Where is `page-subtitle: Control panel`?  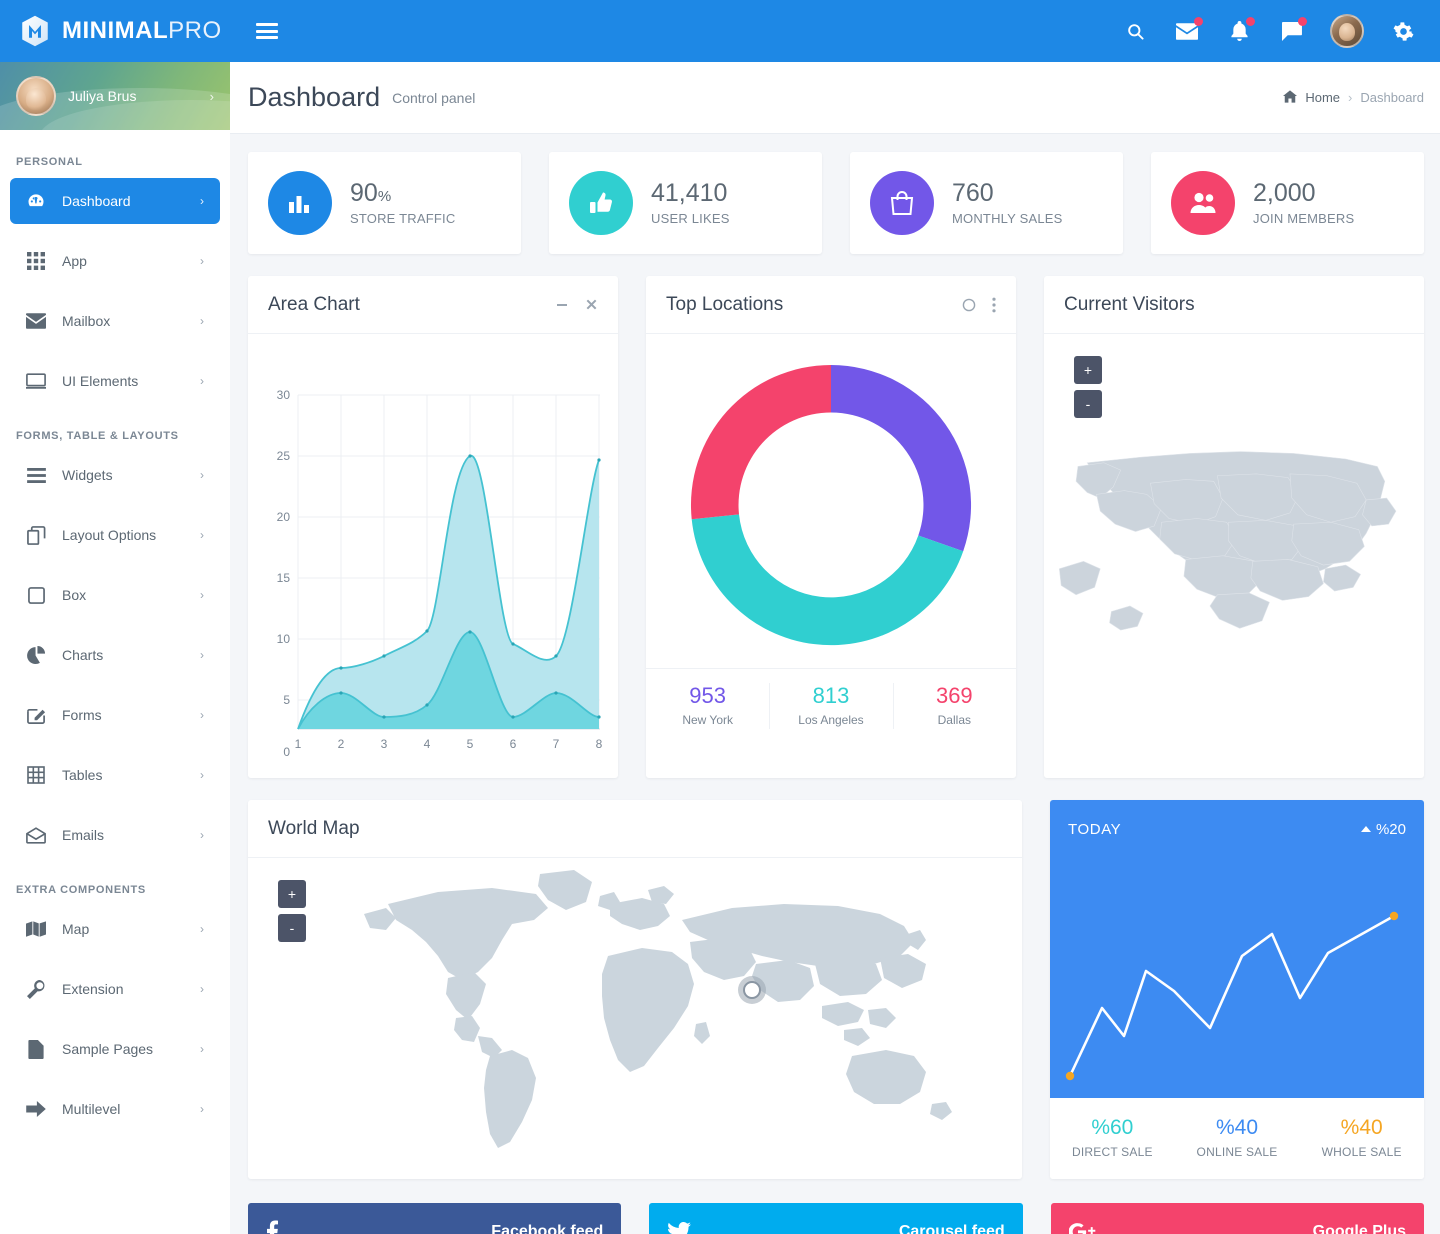 page-subtitle: Control panel is located at coordinates (434, 97).